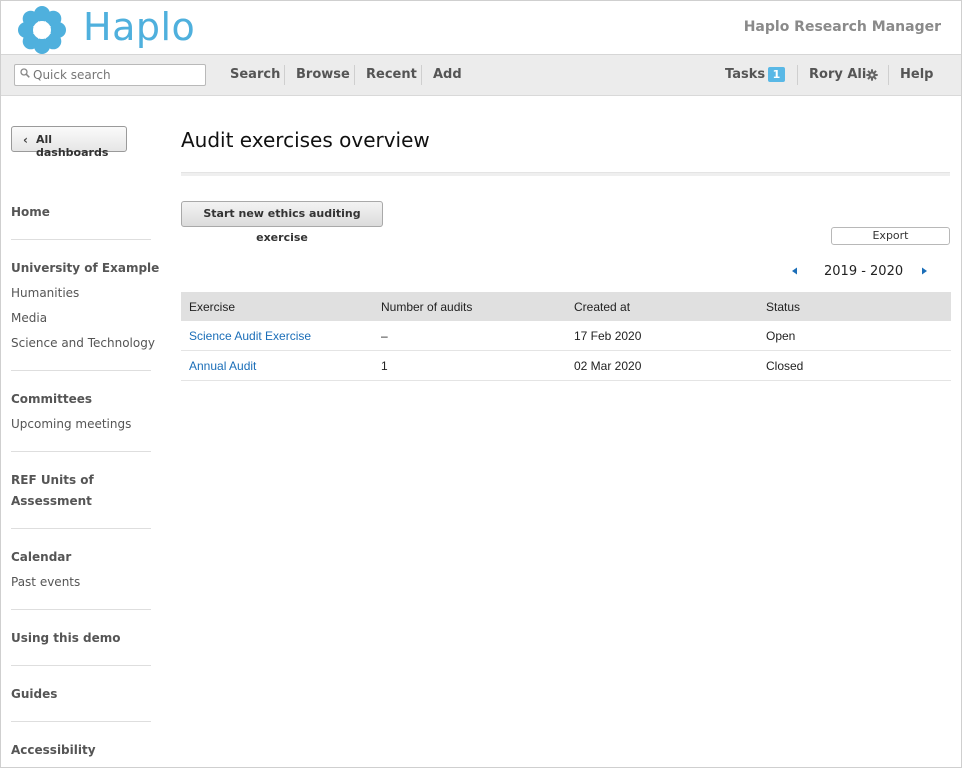 This screenshot has height=768, width=962. What do you see at coordinates (277, 306) in the screenshot?
I see `column-header-exercise: Exercise` at bounding box center [277, 306].